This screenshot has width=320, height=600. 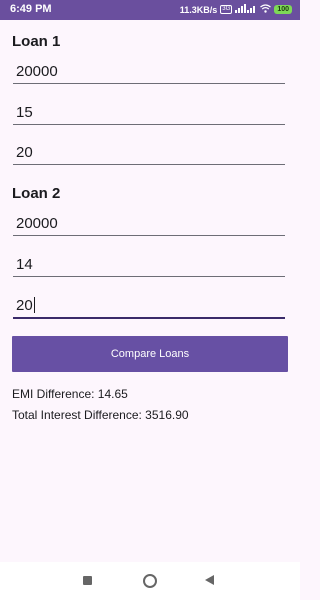 I want to click on loan2-tenure-text: 20, so click(x=25, y=305).